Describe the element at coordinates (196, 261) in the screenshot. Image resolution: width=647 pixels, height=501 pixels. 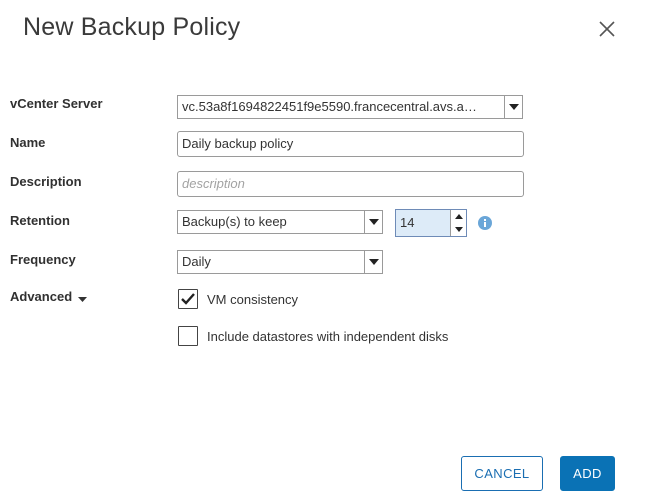
I see `frequency-value: Daily` at that location.